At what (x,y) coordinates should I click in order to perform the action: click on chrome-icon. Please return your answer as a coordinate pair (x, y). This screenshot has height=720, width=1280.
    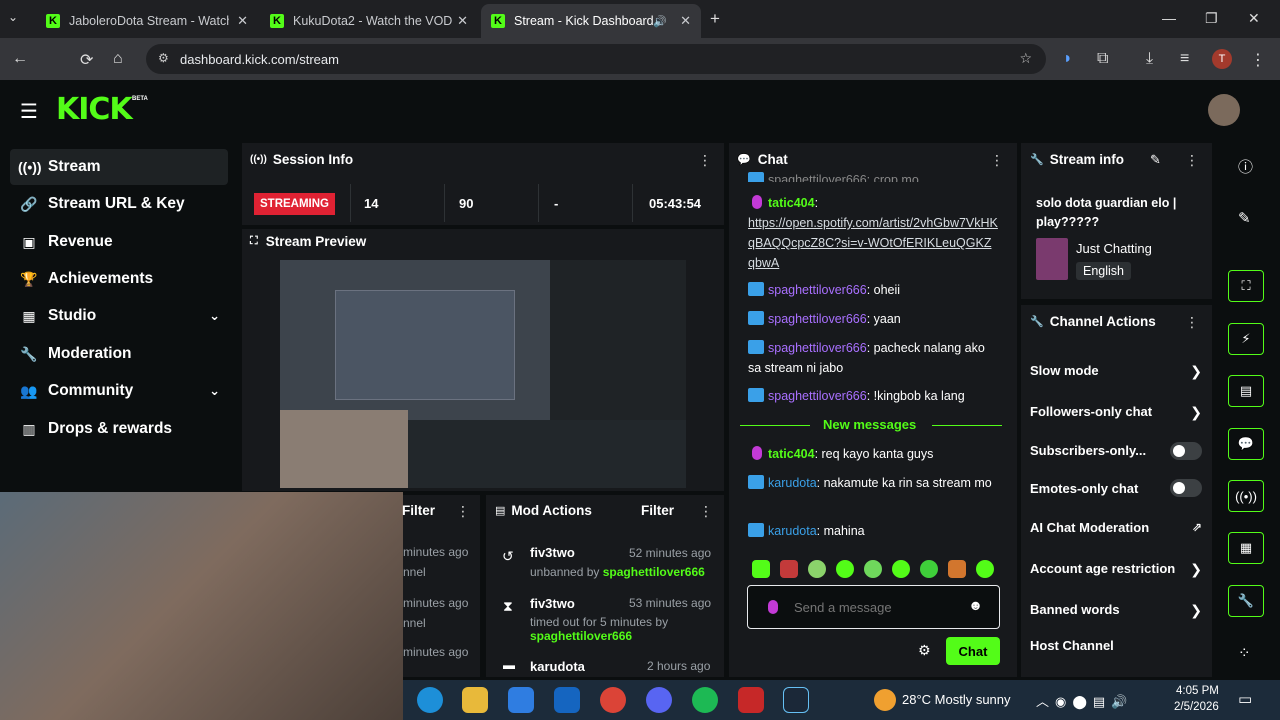
    Looking at the image, I should click on (613, 700).